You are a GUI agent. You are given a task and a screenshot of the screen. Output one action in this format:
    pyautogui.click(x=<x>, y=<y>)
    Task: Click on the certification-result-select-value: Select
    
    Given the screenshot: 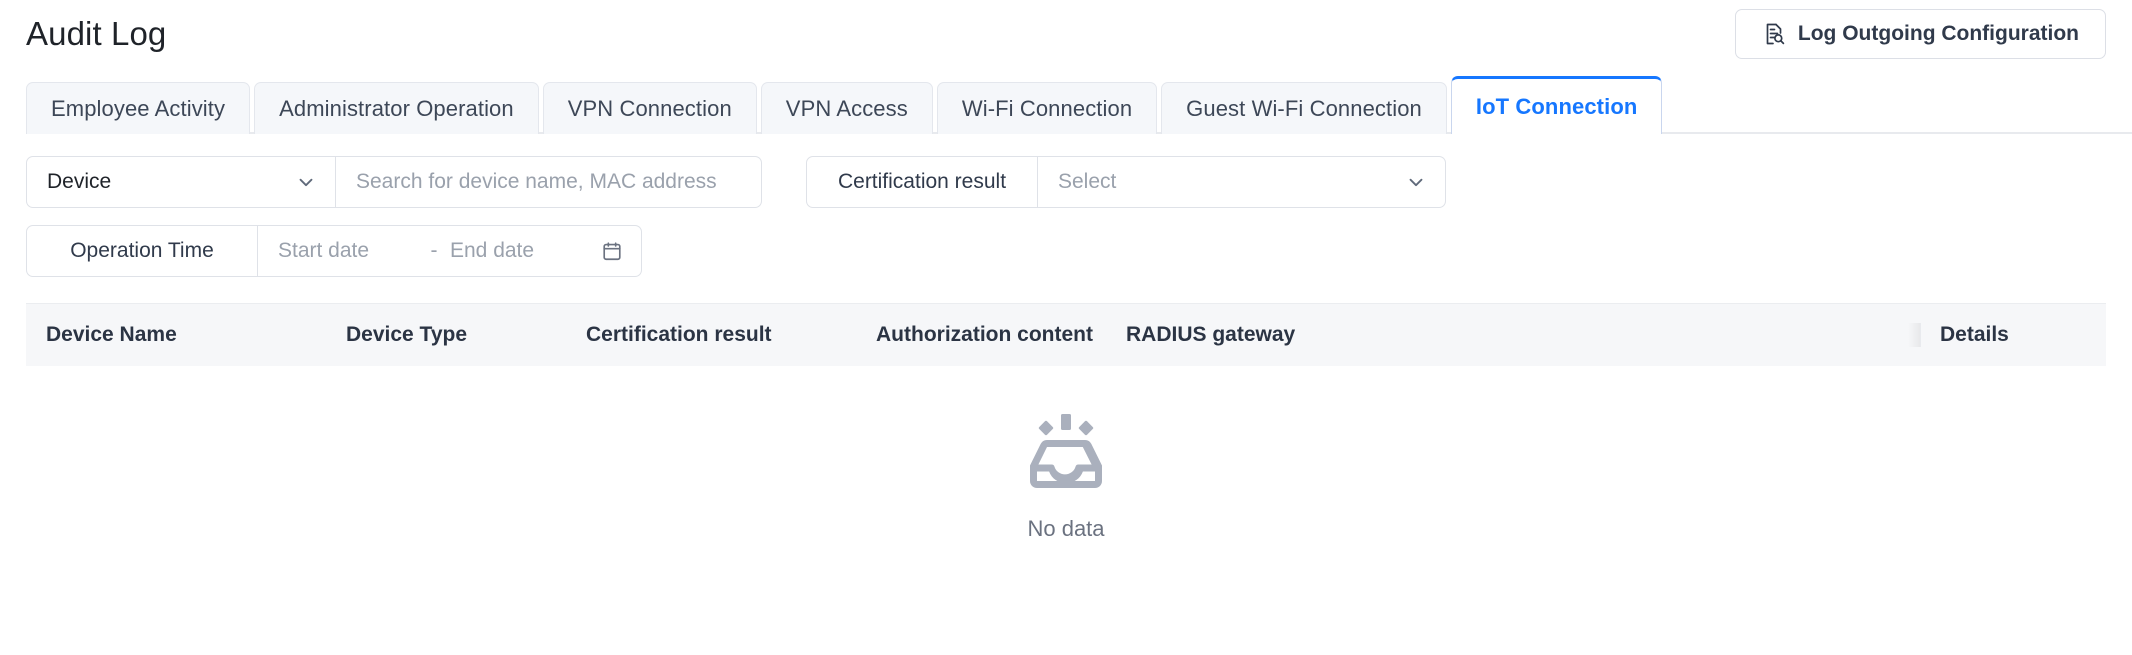 What is the action you would take?
    pyautogui.click(x=1087, y=181)
    